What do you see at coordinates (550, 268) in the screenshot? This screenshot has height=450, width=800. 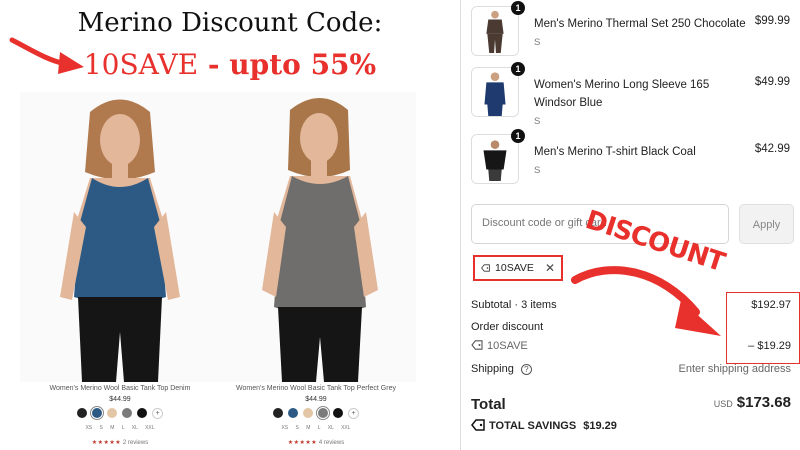 I see `remove-discount-icon: ✕` at bounding box center [550, 268].